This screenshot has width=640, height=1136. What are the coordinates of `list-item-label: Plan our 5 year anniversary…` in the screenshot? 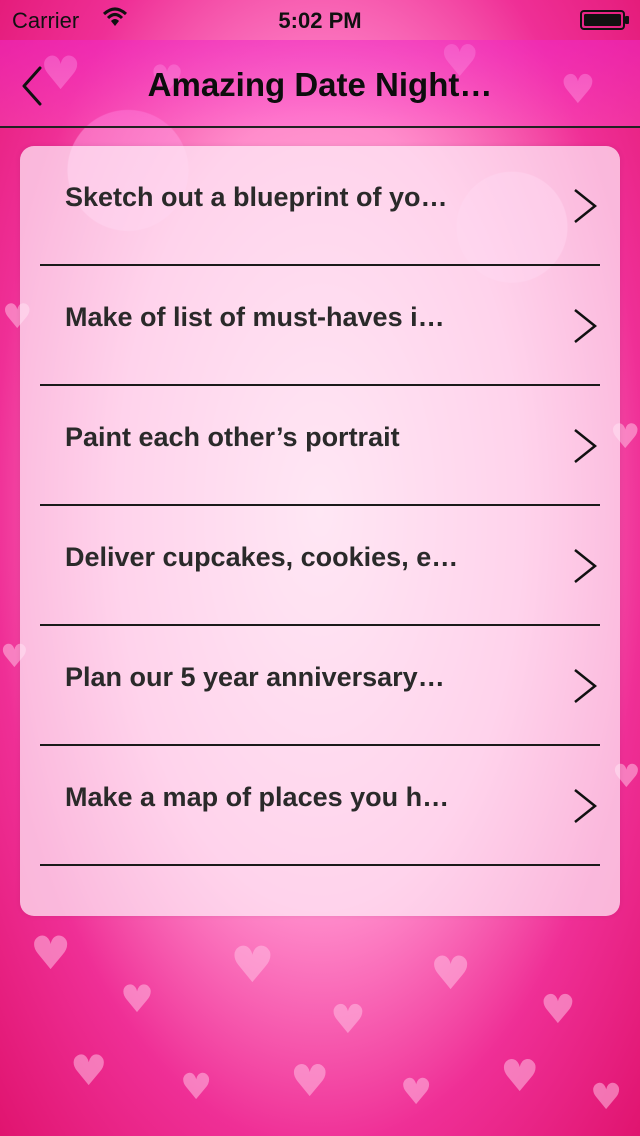 It's located at (255, 677).